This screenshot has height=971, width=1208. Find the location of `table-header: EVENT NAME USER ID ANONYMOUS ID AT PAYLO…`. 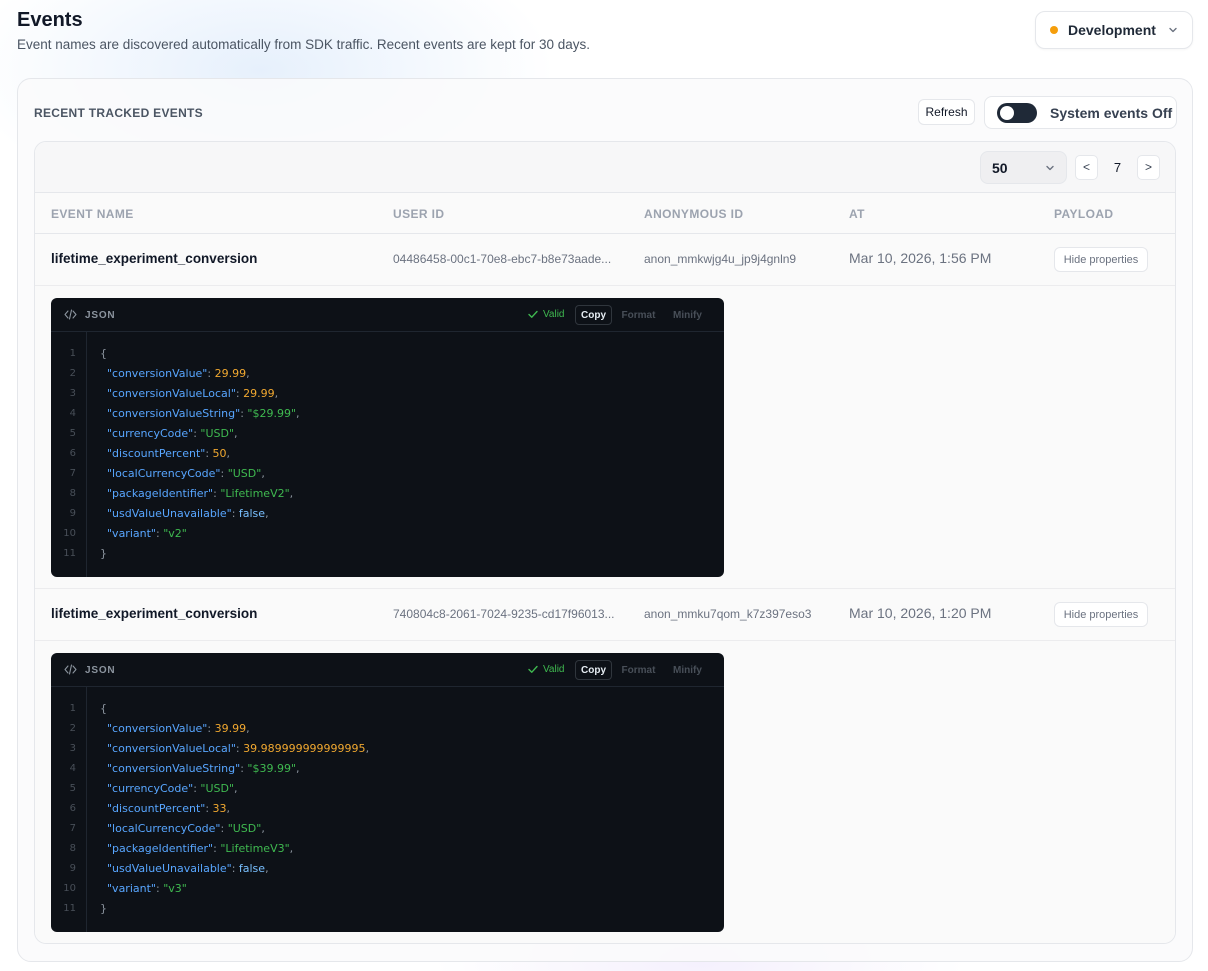

table-header: EVENT NAME USER ID ANONYMOUS ID AT PAYLO… is located at coordinates (605, 213).